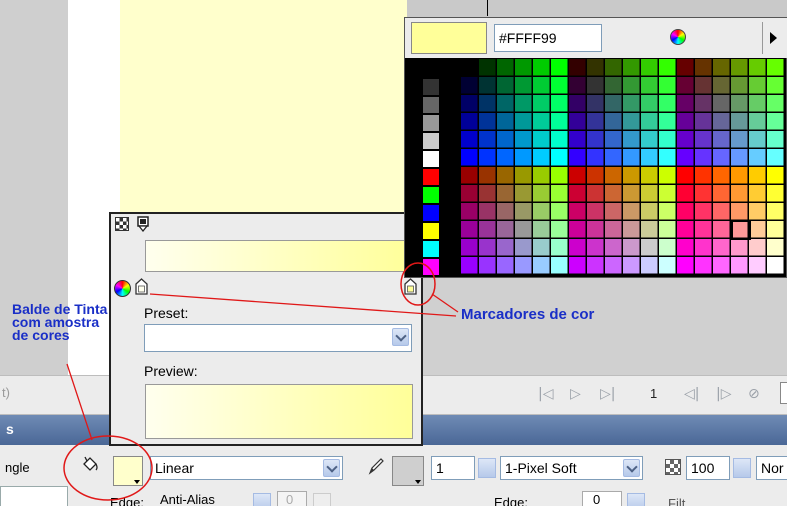 Image resolution: width=787 pixels, height=506 pixels. Describe the element at coordinates (742, 468) in the screenshot. I see `alpha-dropdown` at that location.